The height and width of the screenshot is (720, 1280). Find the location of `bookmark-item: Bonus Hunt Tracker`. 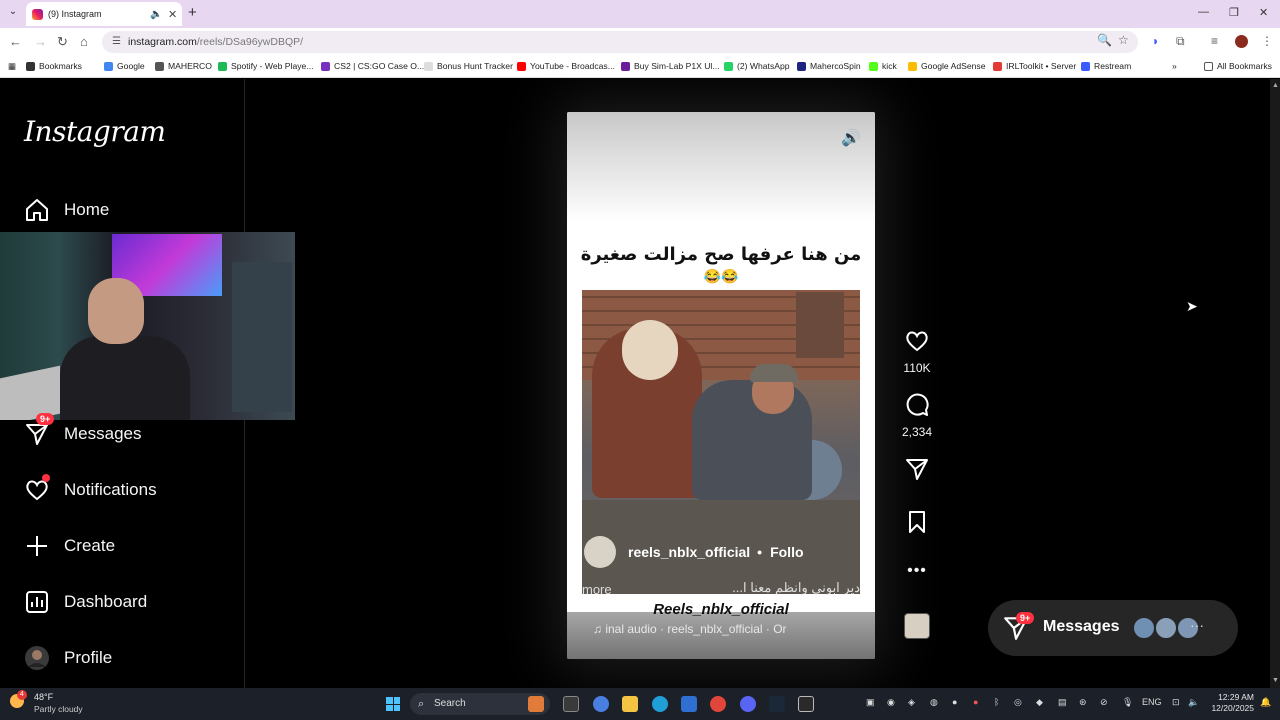

bookmark-item: Bonus Hunt Tracker is located at coordinates (468, 66).